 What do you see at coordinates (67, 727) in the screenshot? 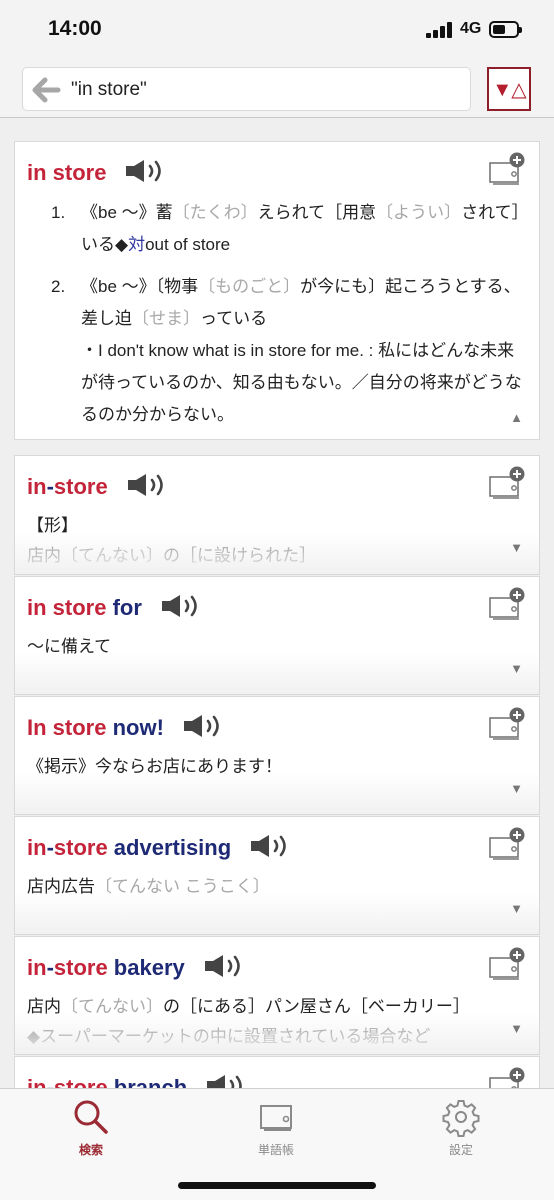
I see `text-run: In store` at bounding box center [67, 727].